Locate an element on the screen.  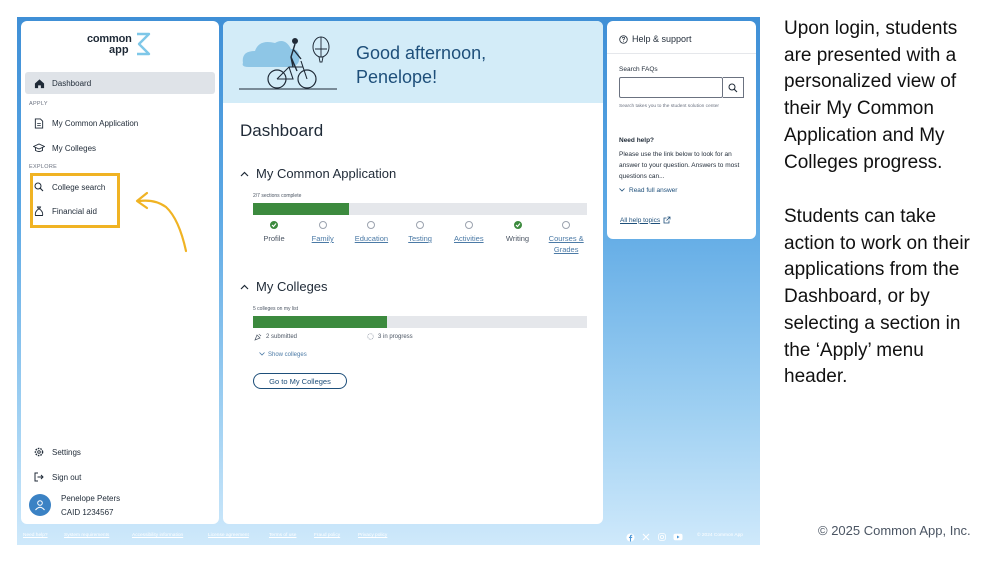
footer-link: Terms of use is located at coordinates (282, 535).